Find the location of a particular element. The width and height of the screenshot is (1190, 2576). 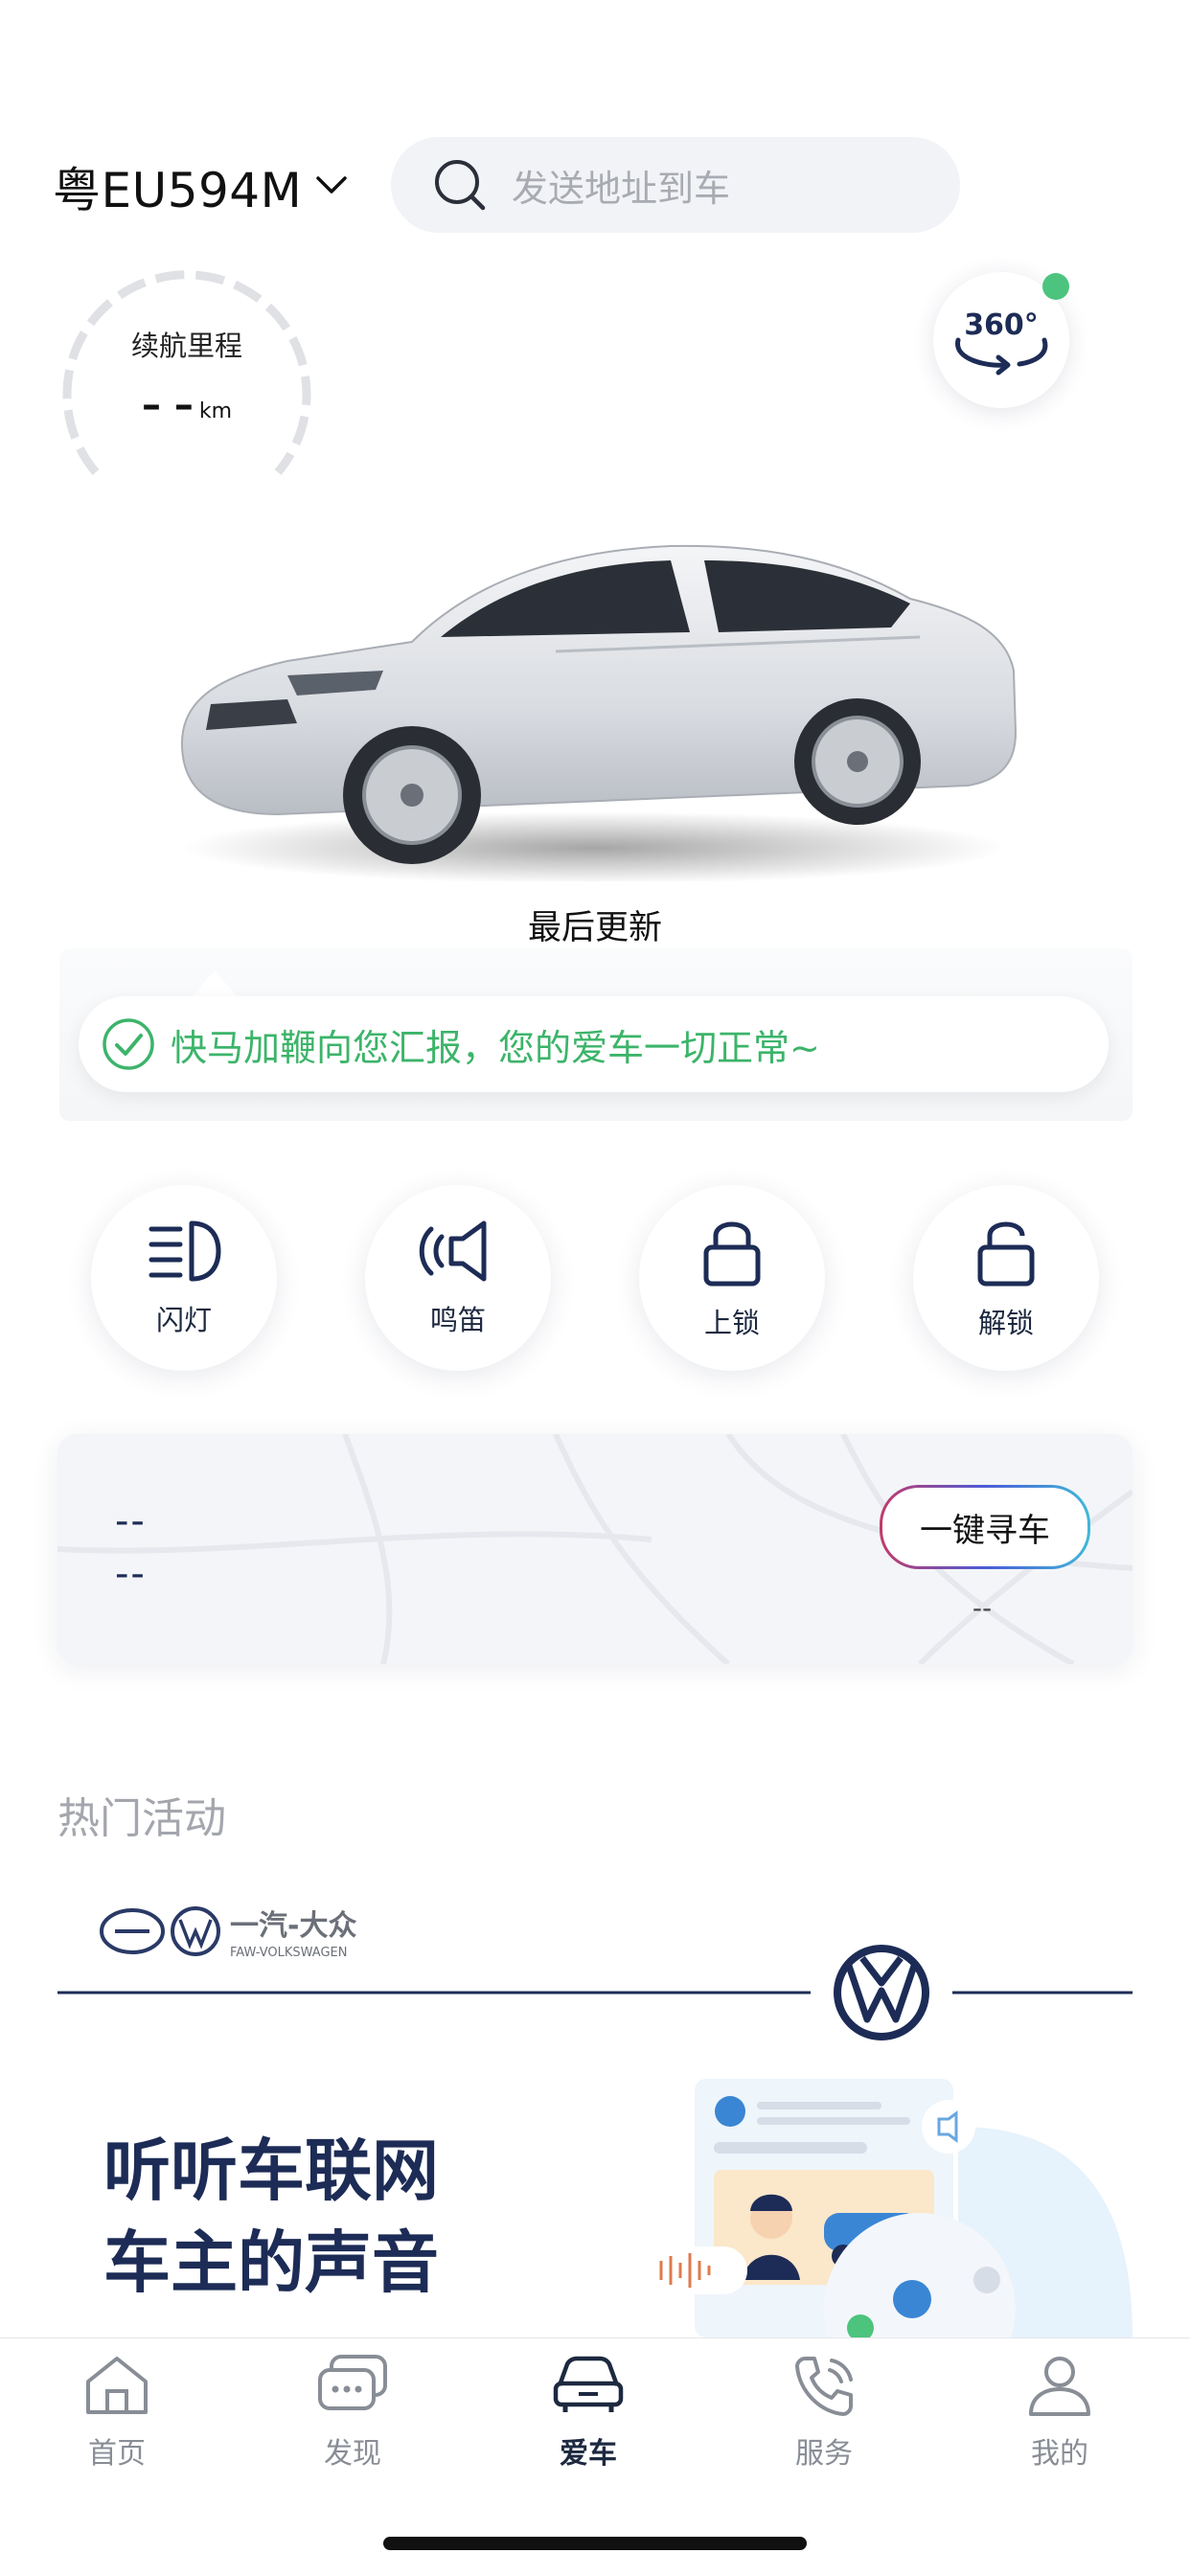

find-car-button: 一键寻车 is located at coordinates (985, 1527).